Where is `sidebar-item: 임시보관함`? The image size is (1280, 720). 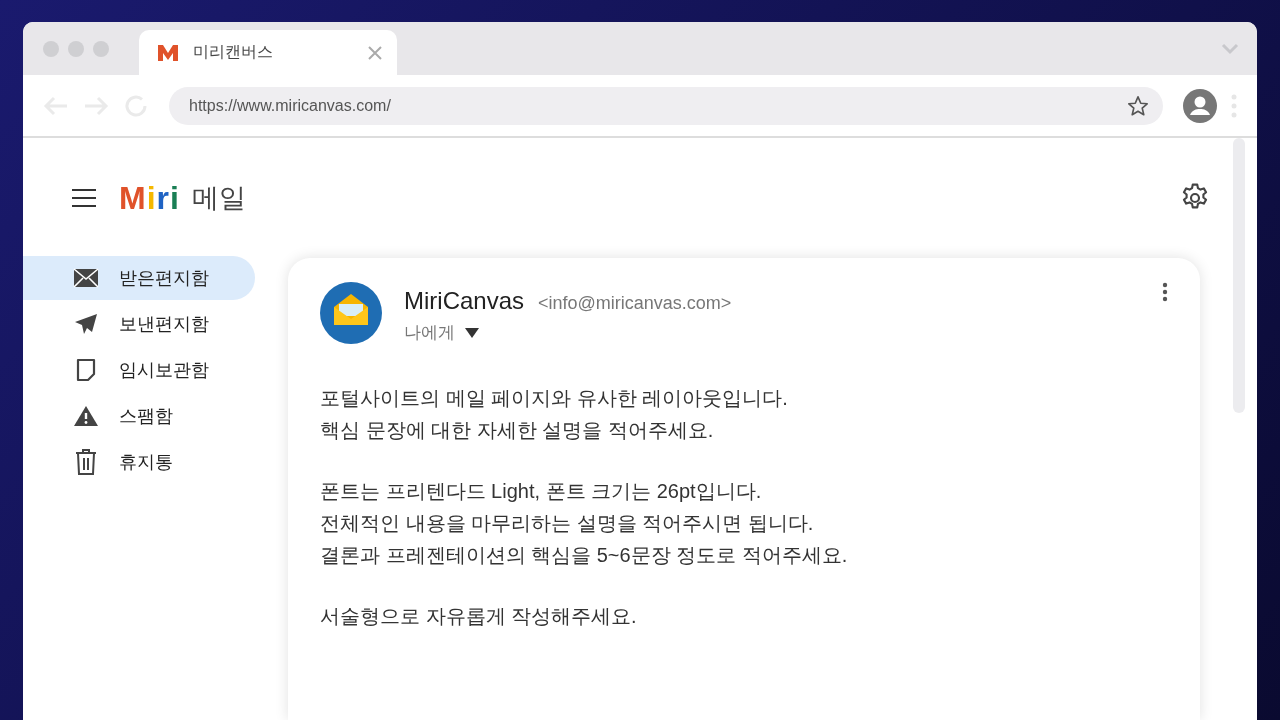 sidebar-item: 임시보관함 is located at coordinates (139, 370).